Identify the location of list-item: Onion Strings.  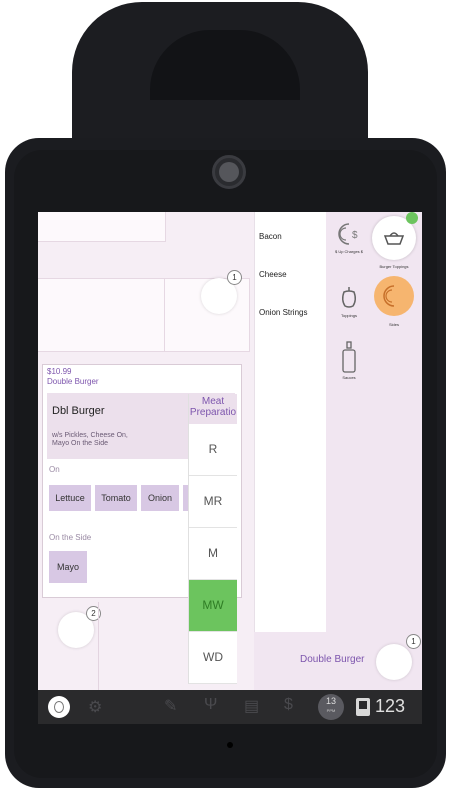
(283, 312).